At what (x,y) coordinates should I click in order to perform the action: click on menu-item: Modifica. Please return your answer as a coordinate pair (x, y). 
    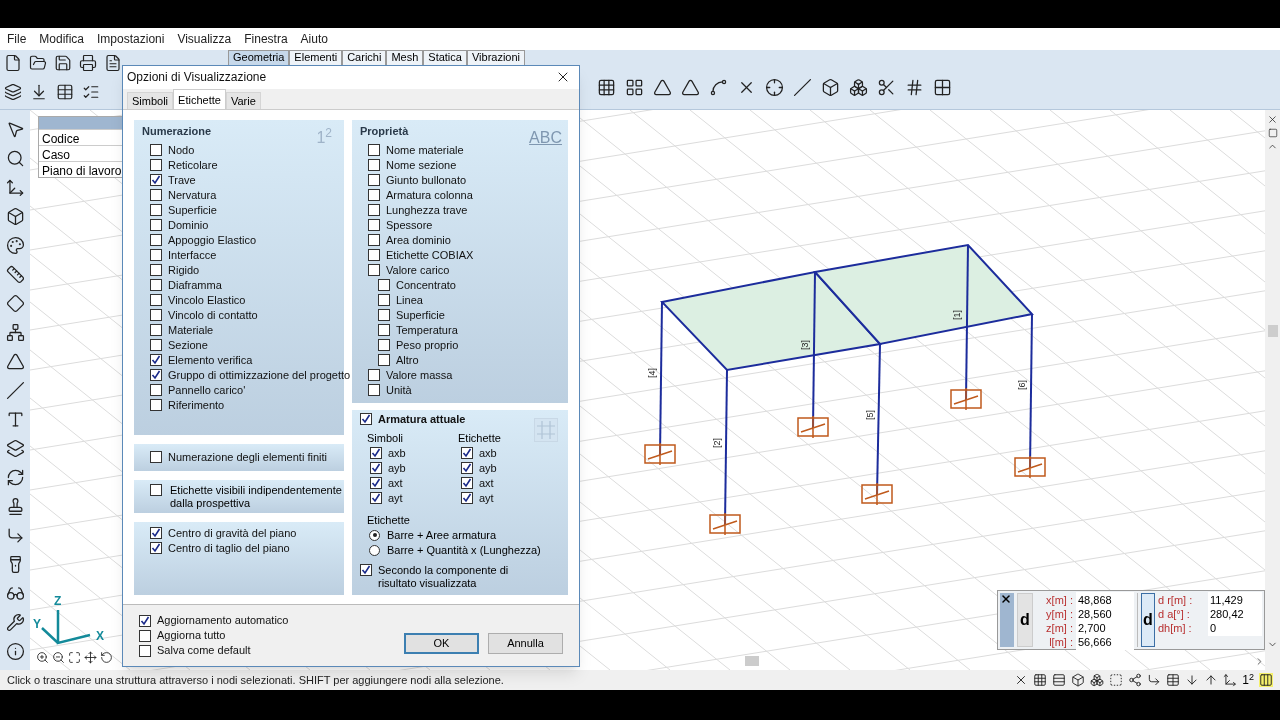
    Looking at the image, I should click on (62, 39).